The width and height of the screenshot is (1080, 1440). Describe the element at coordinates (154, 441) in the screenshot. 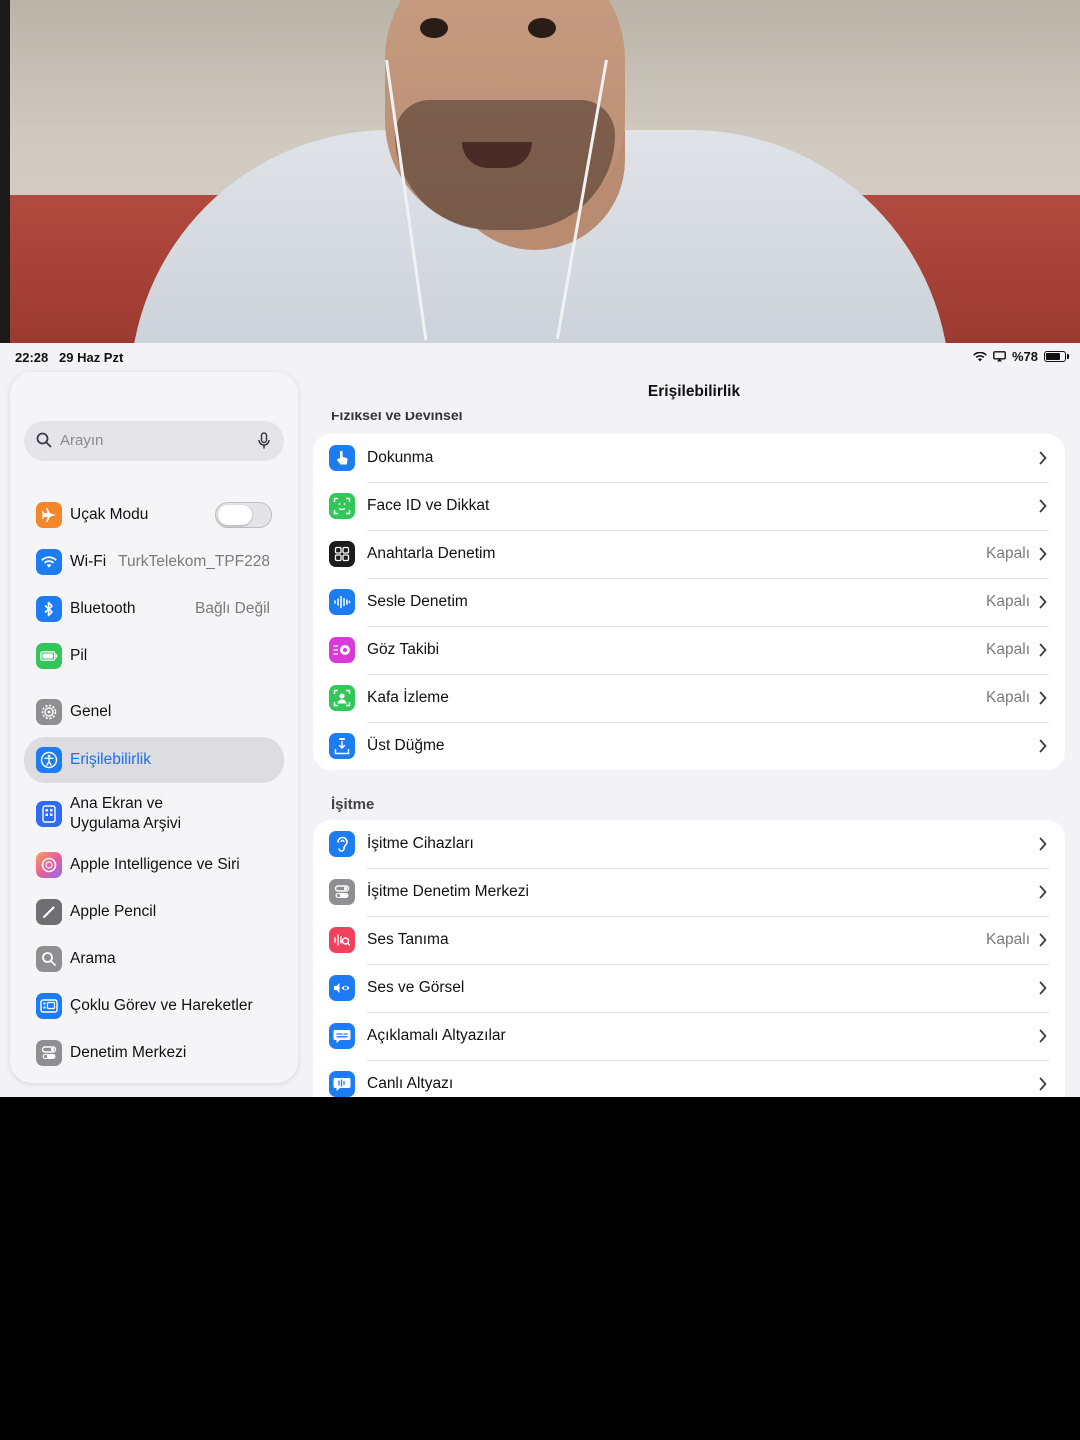

I see `search-field: Arayın` at that location.